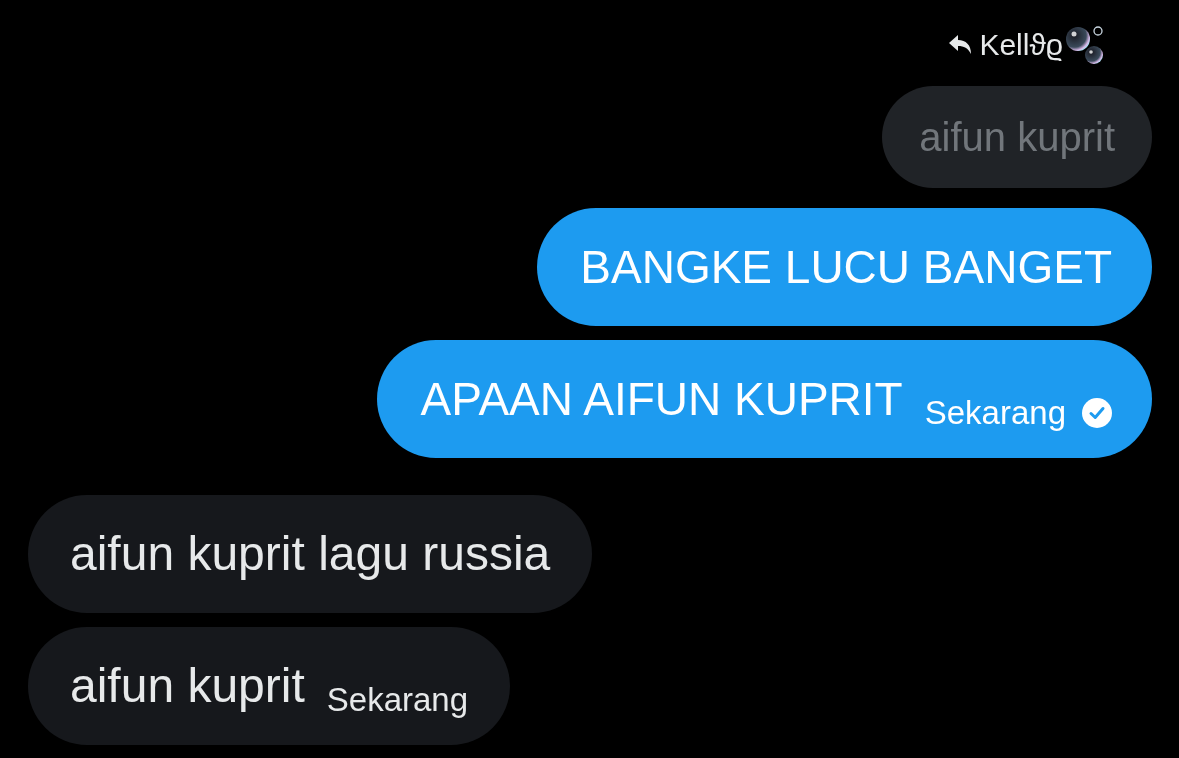  I want to click on sender-name: Kellϑϱ, so click(1021, 45).